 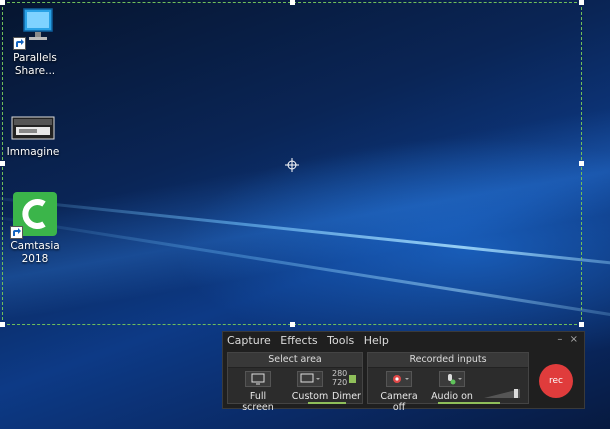 What do you see at coordinates (292, 2) in the screenshot?
I see `selection-handle-top` at bounding box center [292, 2].